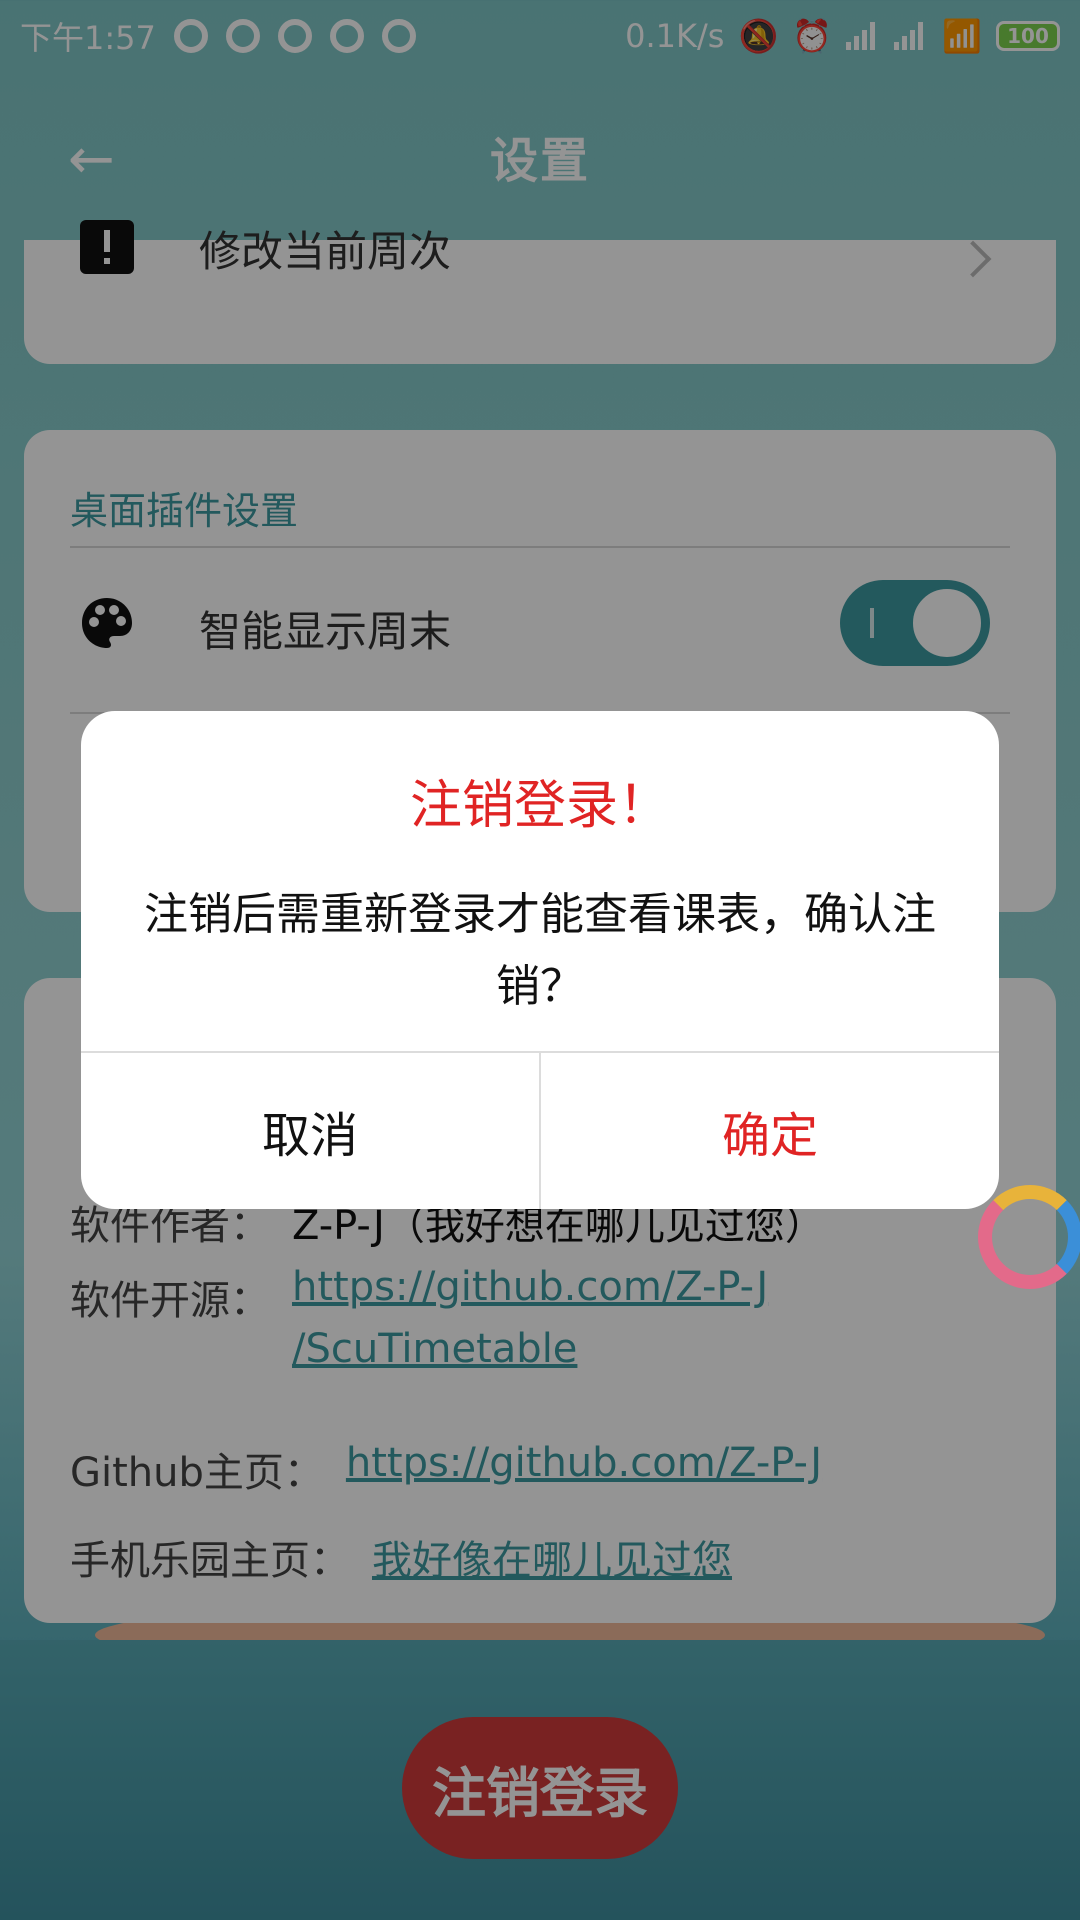  Describe the element at coordinates (770, 1131) in the screenshot. I see `confirm-button: 确定` at that location.